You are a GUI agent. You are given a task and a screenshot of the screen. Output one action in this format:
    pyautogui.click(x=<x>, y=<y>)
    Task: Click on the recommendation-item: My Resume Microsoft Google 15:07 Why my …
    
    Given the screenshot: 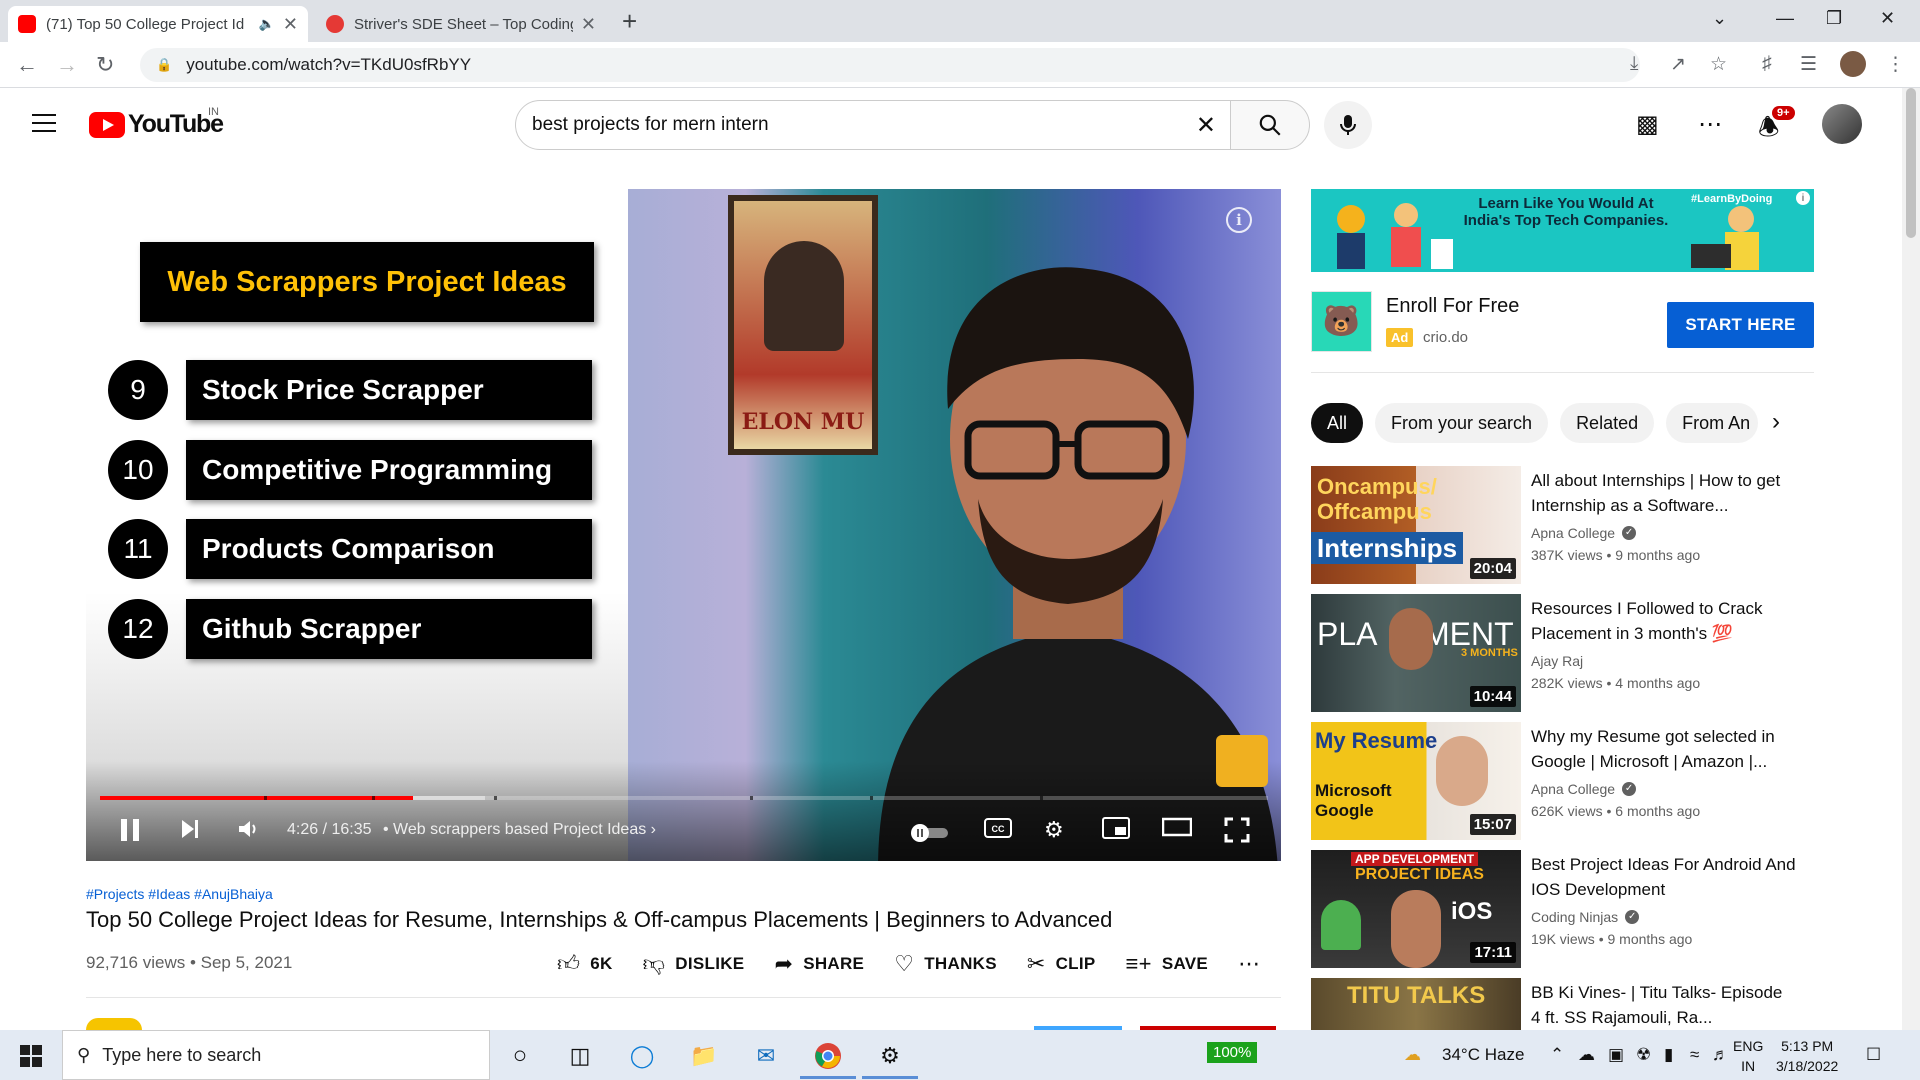 What is the action you would take?
    pyautogui.click(x=1561, y=781)
    